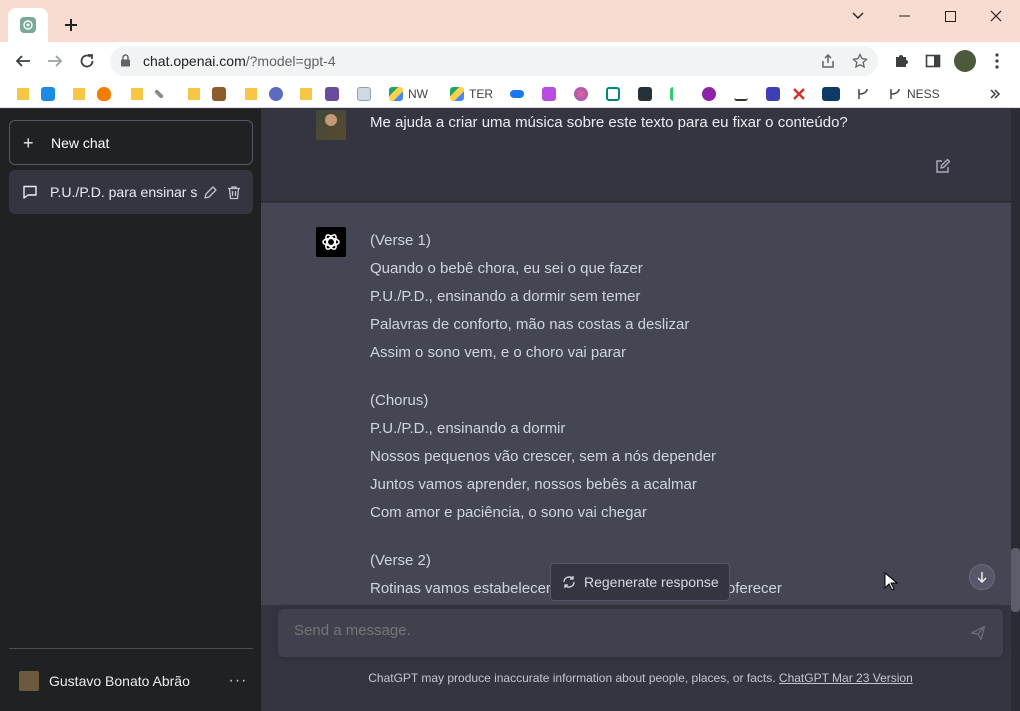  I want to click on side-panel-icon, so click(933, 61).